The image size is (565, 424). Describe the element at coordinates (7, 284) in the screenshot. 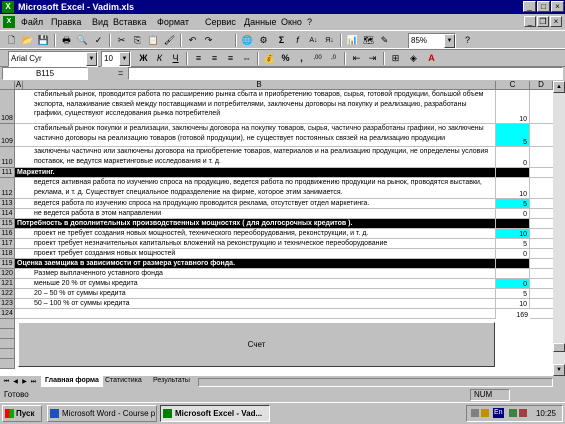

I see `row-header: 121` at that location.